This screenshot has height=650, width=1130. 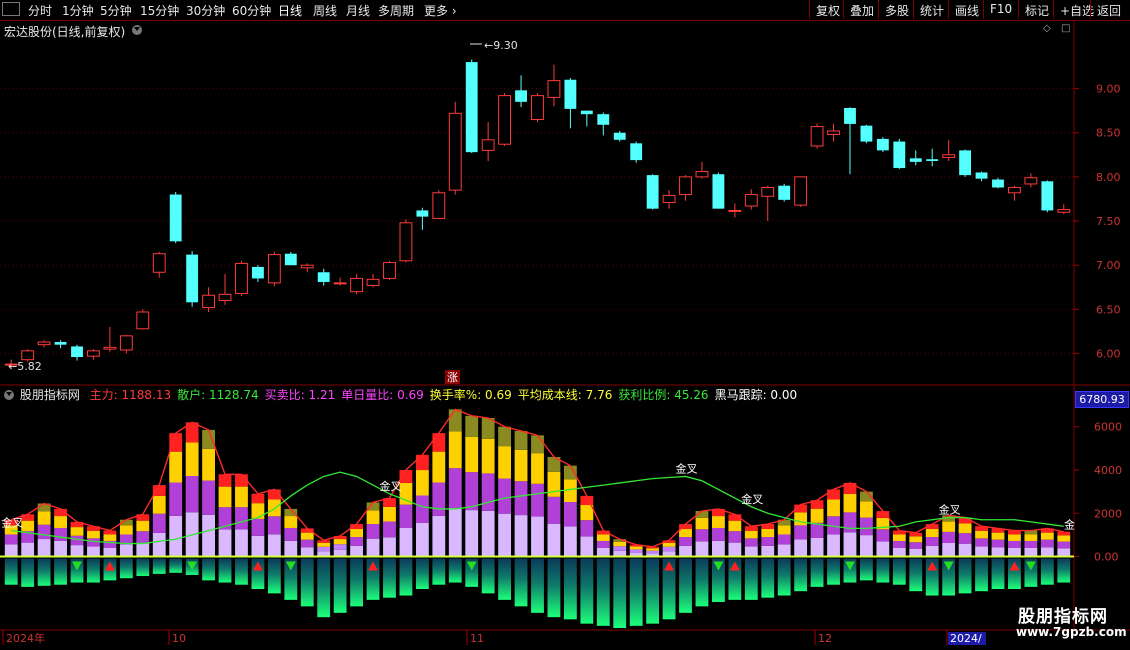 I want to click on indicator-menu-icon, so click(x=9, y=395).